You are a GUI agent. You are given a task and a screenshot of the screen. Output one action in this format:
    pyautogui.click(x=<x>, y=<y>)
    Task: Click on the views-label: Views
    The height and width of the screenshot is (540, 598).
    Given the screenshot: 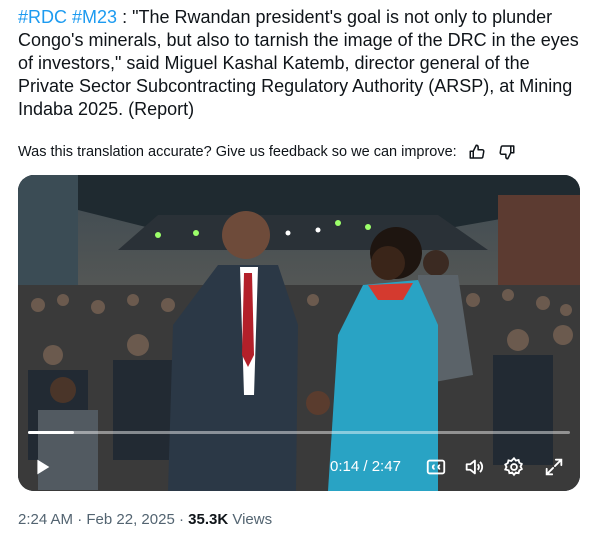 What is the action you would take?
    pyautogui.click(x=250, y=519)
    